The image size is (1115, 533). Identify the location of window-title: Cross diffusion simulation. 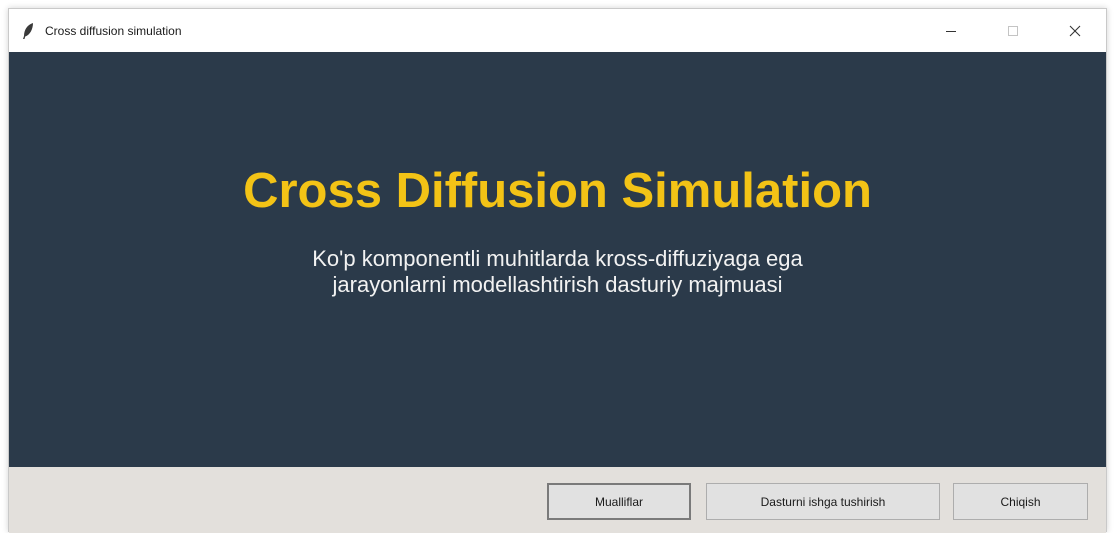
(113, 30).